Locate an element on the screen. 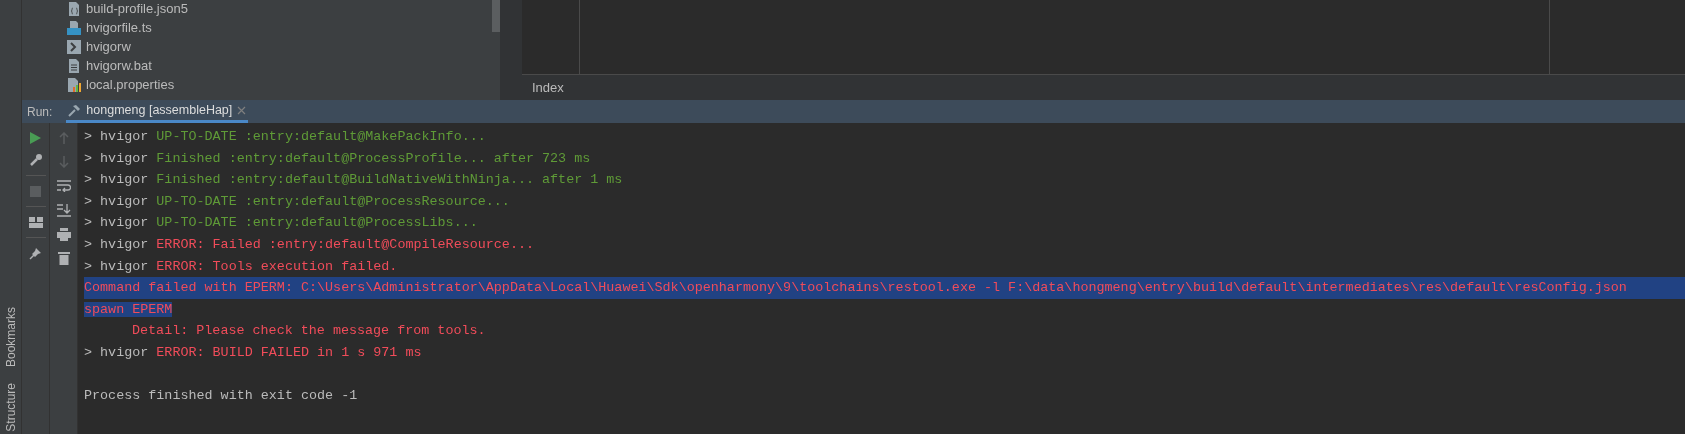 Image resolution: width=1685 pixels, height=434 pixels. editor-tab: Index is located at coordinates (548, 87).